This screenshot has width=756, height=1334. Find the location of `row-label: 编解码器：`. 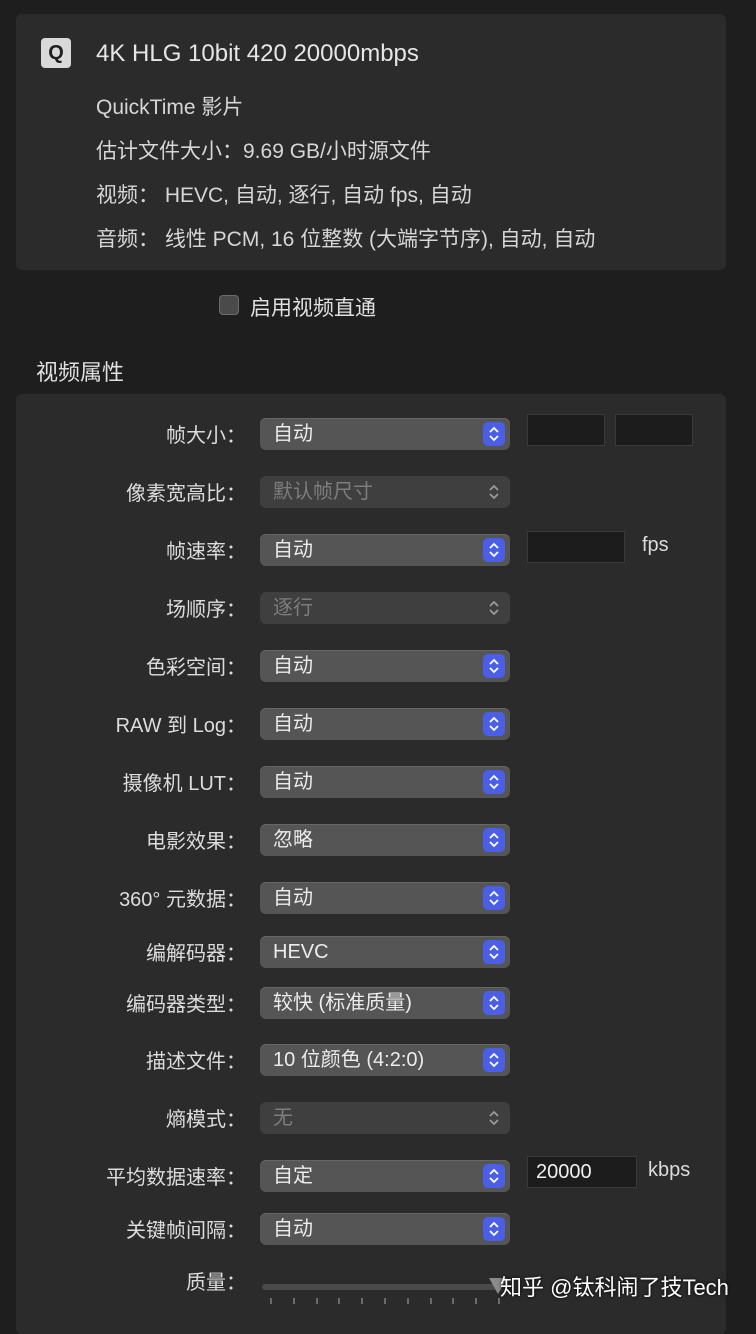

row-label: 编解码器： is located at coordinates (196, 954).